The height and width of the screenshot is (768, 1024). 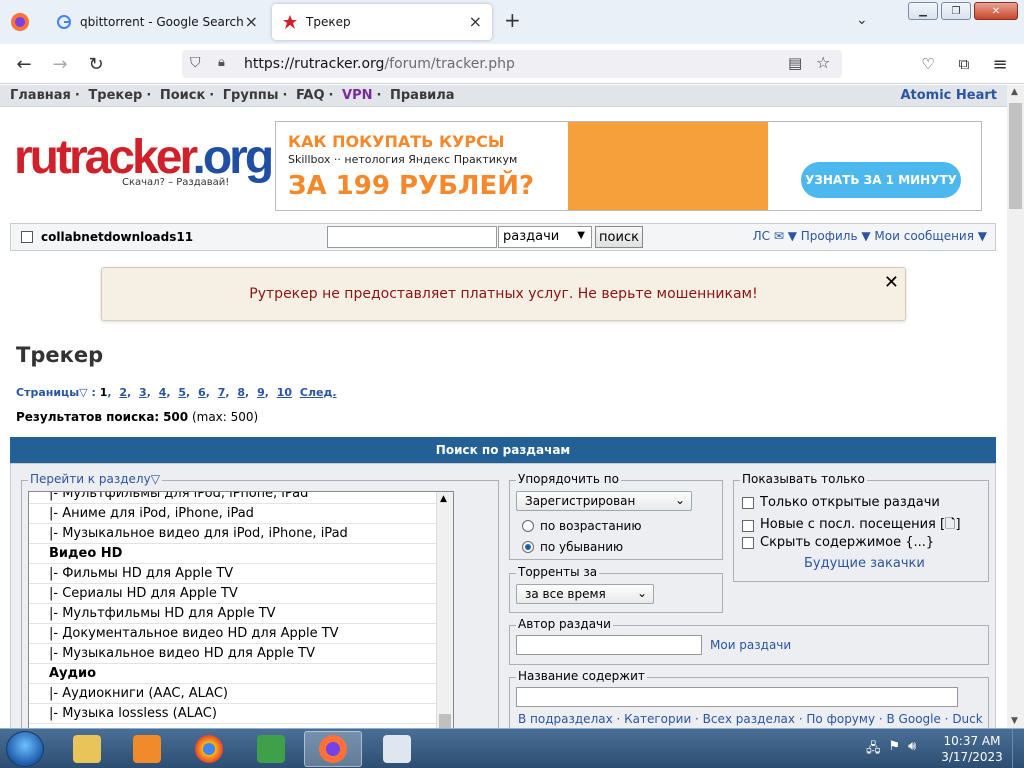 I want to click on hide-contents-checkbox: Скрыть содержимое {...}, so click(x=838, y=542).